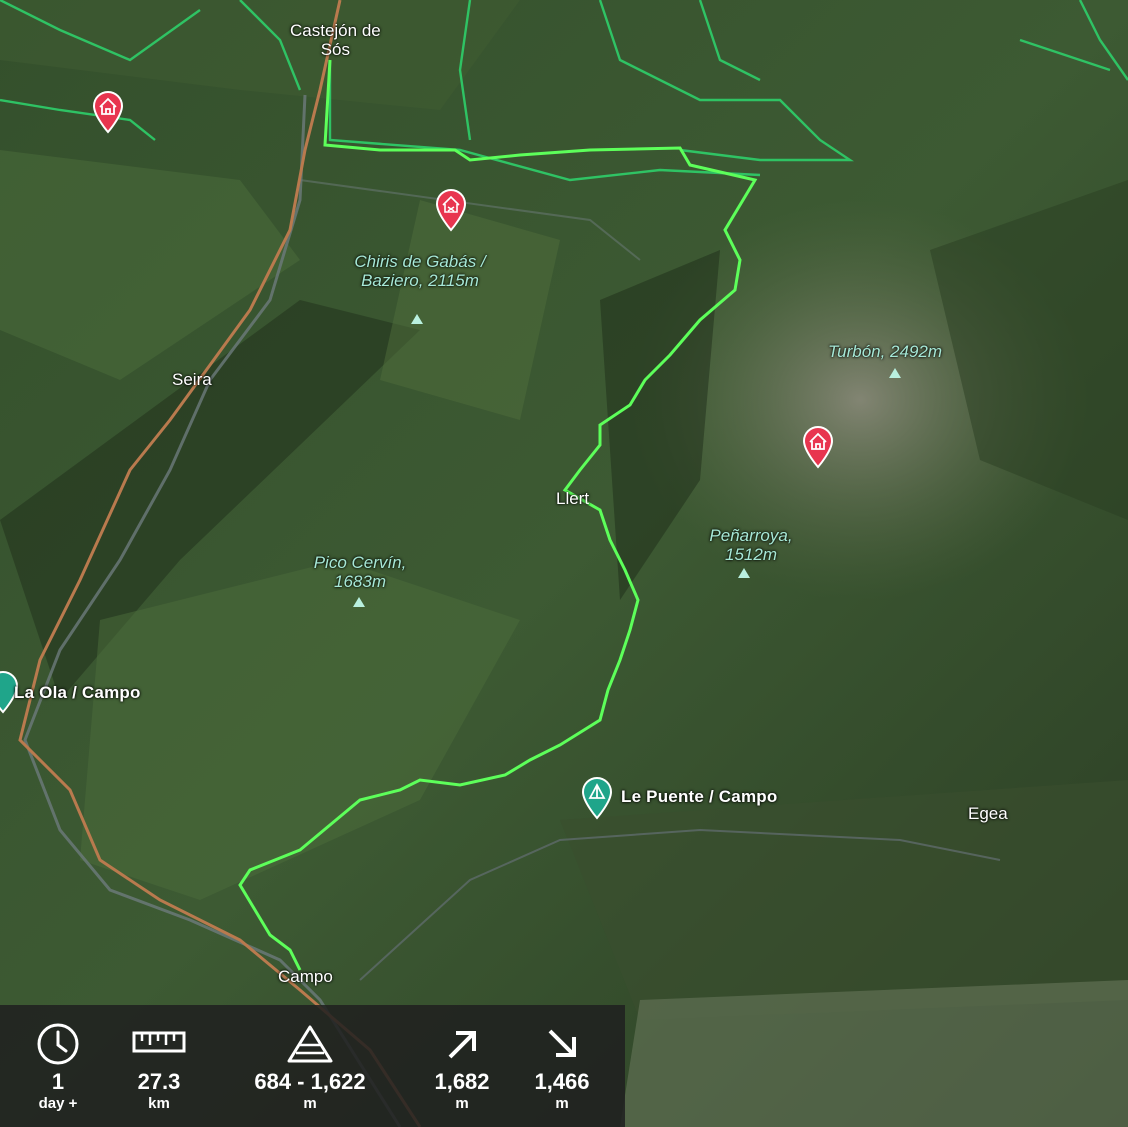 This screenshot has width=1128, height=1127. What do you see at coordinates (58, 1066) in the screenshot?
I see `stat-duration: 1 day +` at bounding box center [58, 1066].